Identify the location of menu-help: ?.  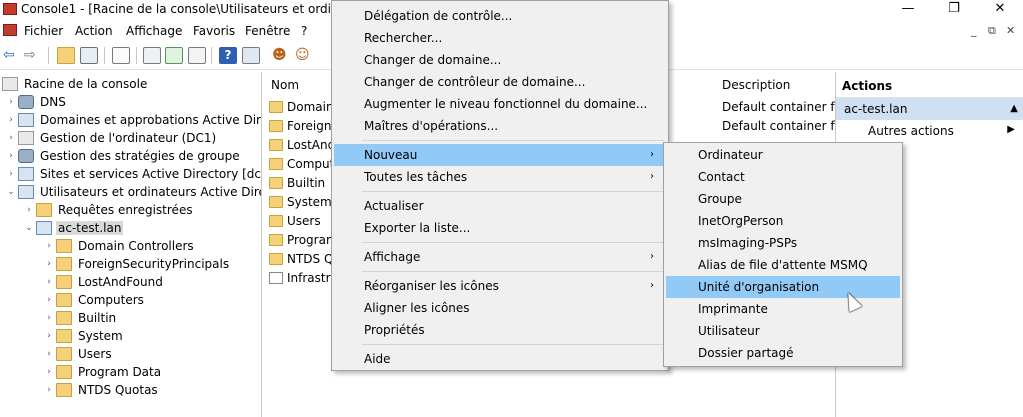
(304, 31).